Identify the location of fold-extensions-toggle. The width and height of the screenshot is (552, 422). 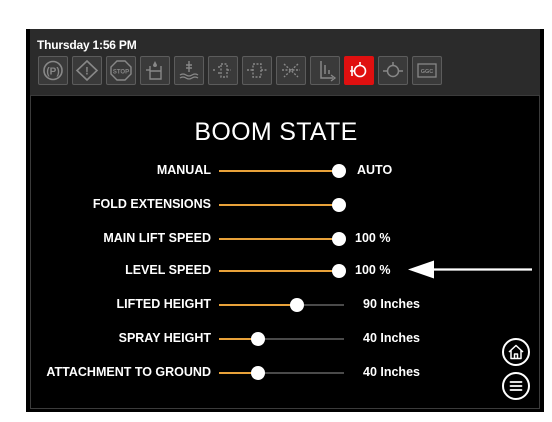
(282, 205).